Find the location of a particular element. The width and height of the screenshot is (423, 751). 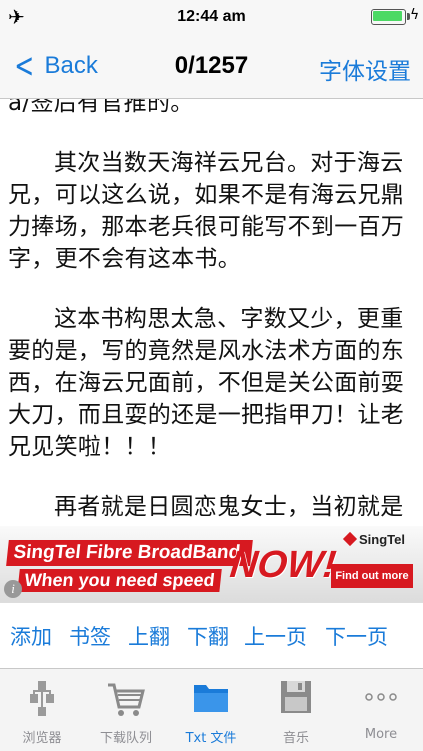

paragraph: a/签后有官推的。 is located at coordinates (101, 107).